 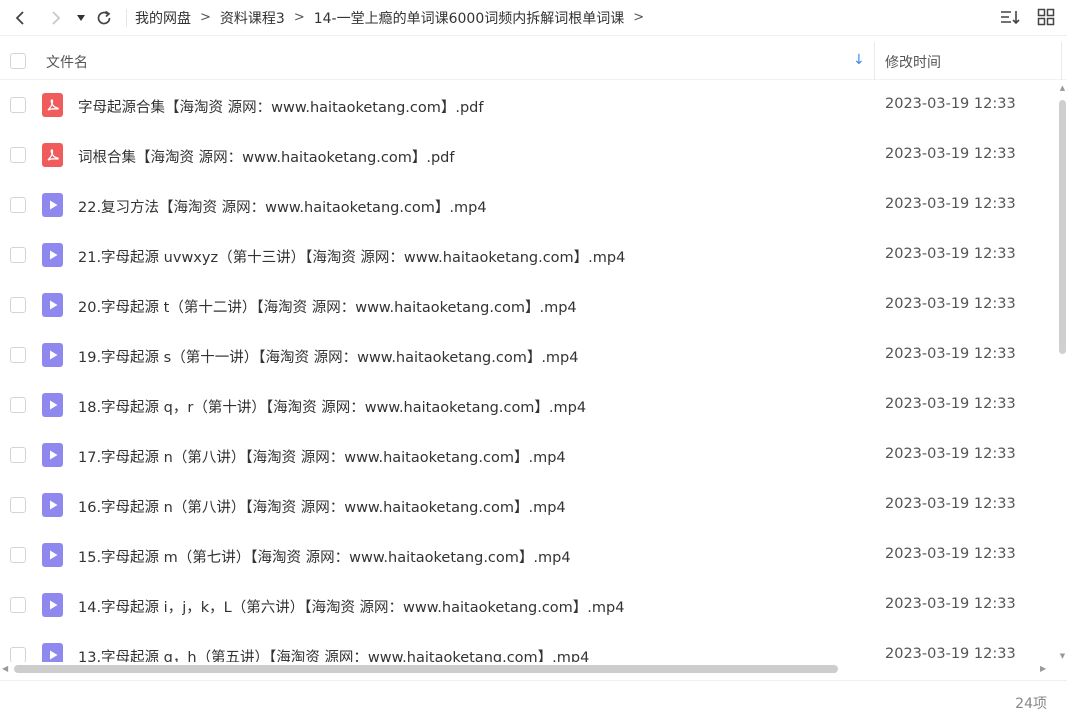 What do you see at coordinates (426, 669) in the screenshot?
I see `horizontal-scroll-thumb` at bounding box center [426, 669].